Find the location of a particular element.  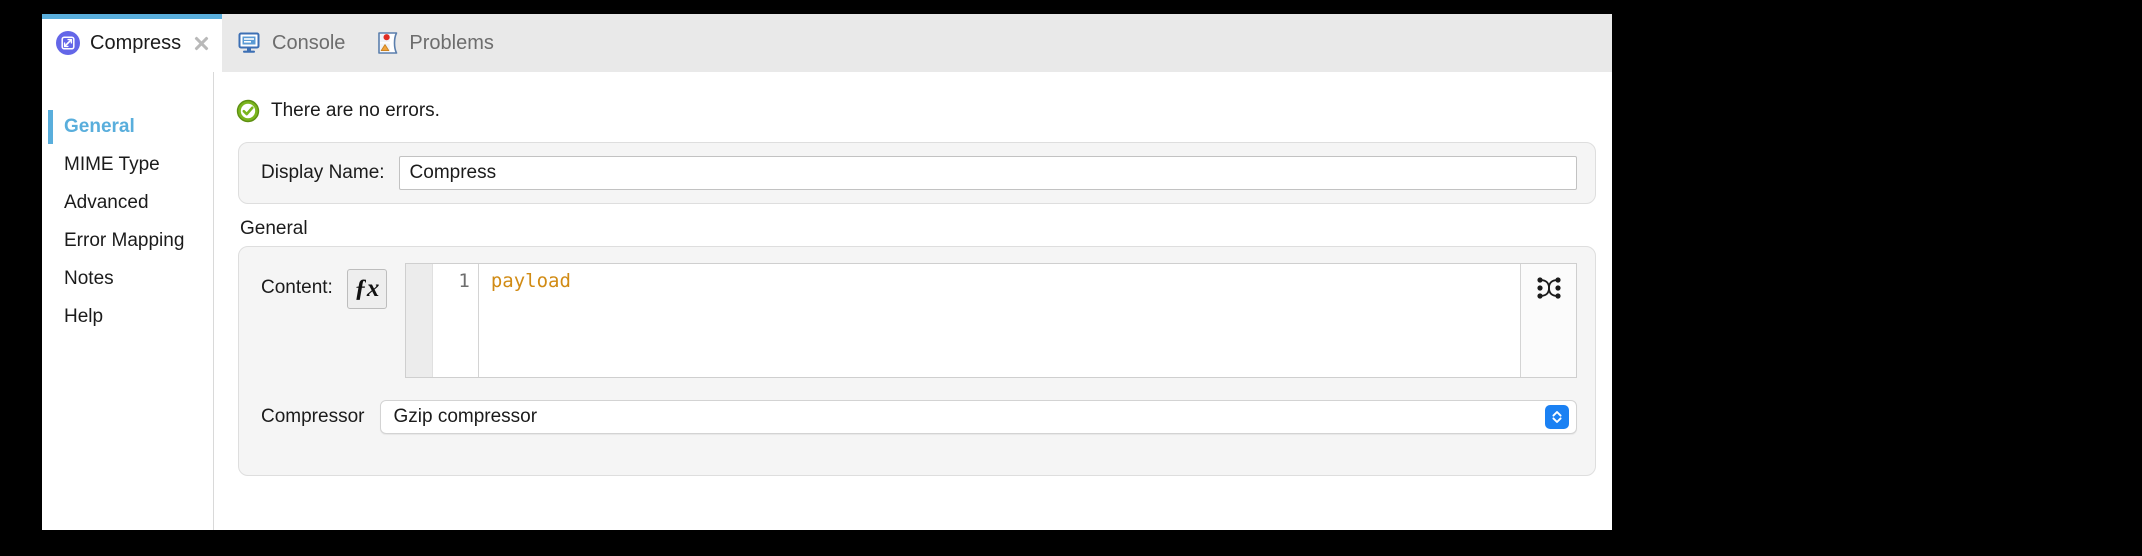

fx-button: ƒx is located at coordinates (366, 289).